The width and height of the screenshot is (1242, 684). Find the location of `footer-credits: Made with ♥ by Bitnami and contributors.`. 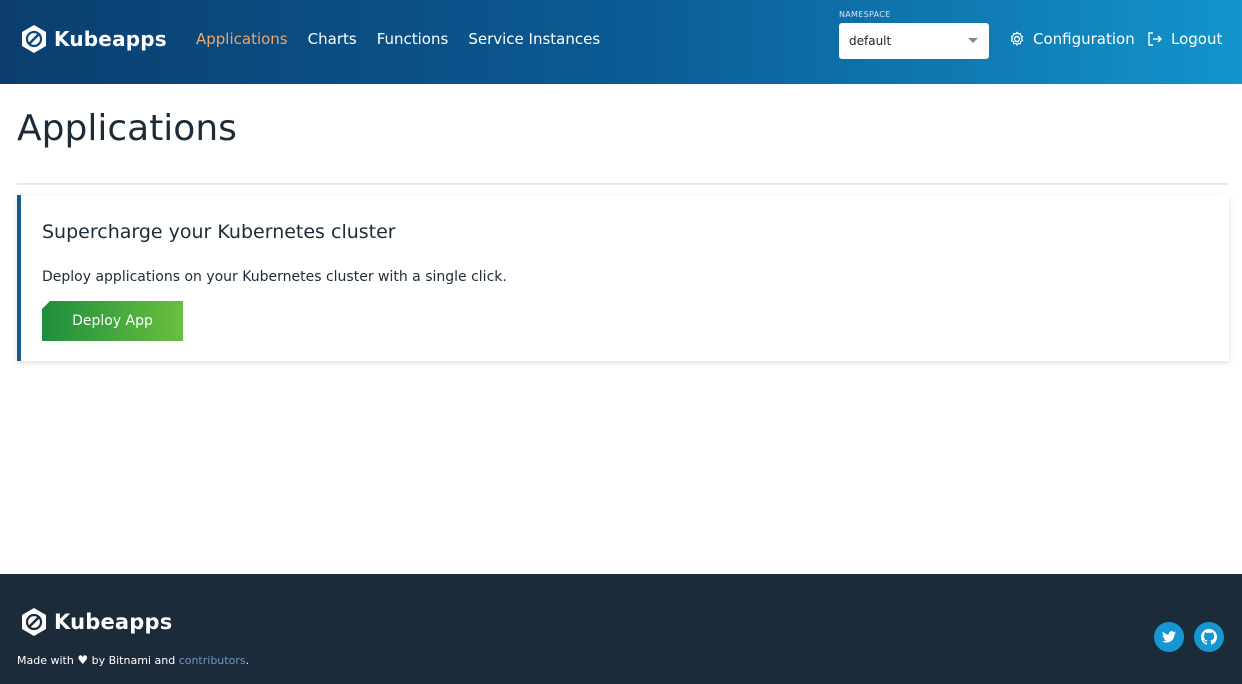

footer-credits: Made with ♥ by Bitnami and contributors. is located at coordinates (133, 660).